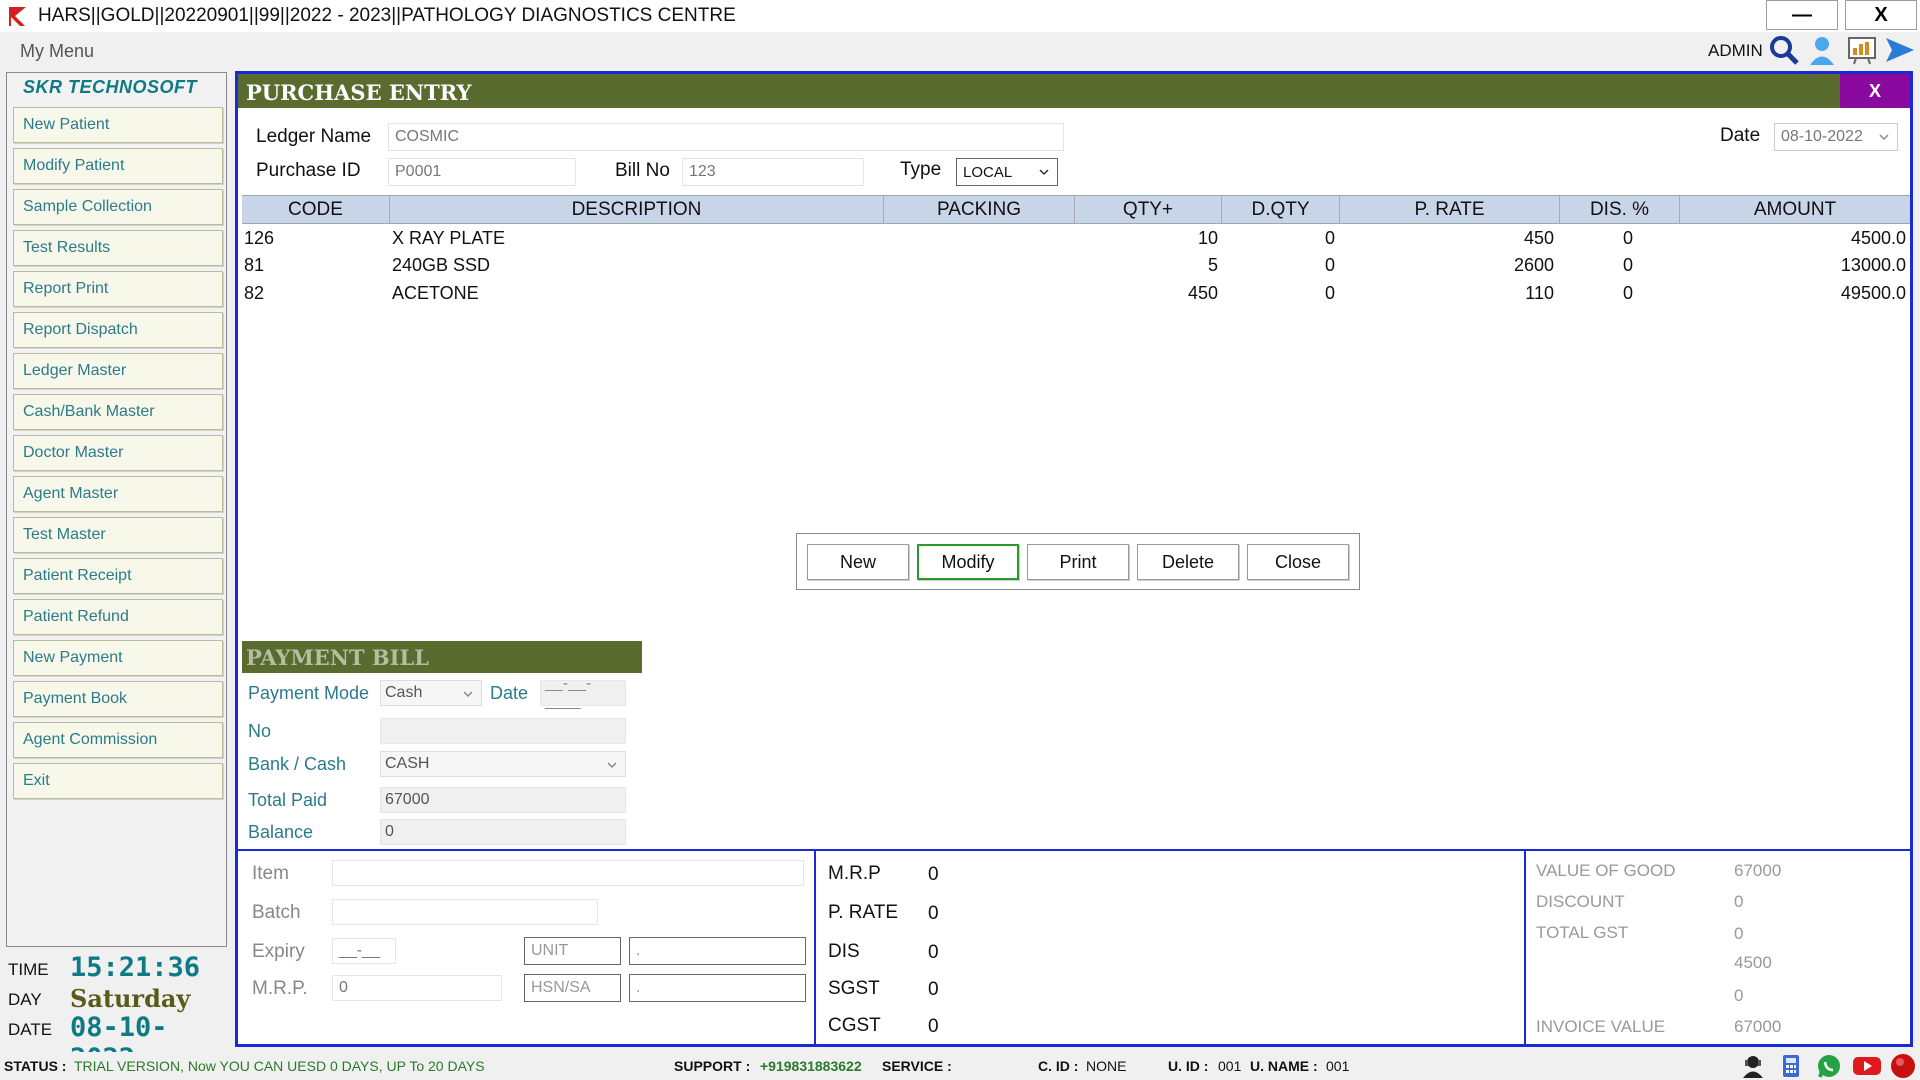  I want to click on balance-label: Balance, so click(281, 832).